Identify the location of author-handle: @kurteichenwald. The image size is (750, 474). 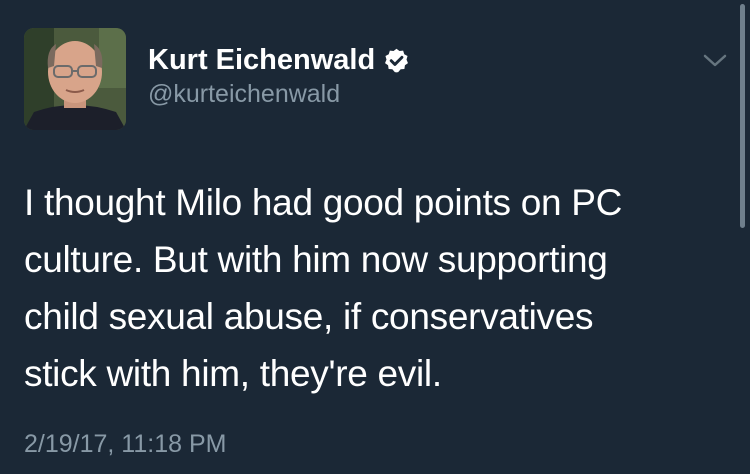
(244, 94).